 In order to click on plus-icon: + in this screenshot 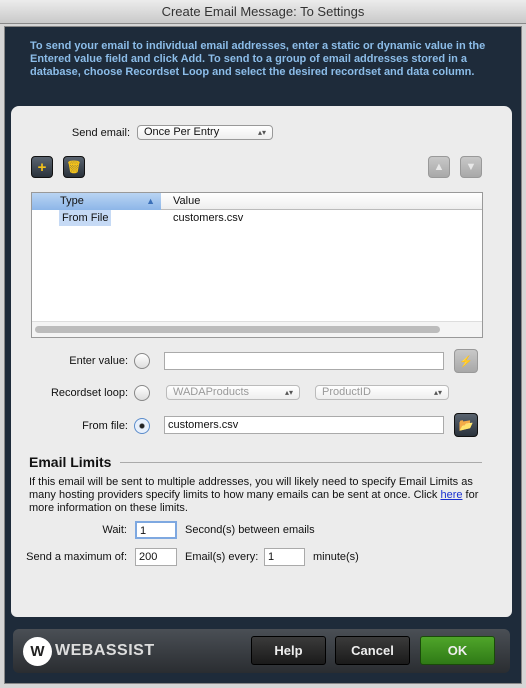, I will do `click(42, 167)`.